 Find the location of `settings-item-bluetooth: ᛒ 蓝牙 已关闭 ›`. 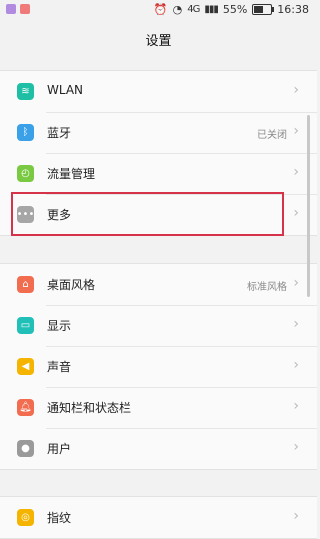

settings-item-bluetooth: ᛒ 蓝牙 已关闭 › is located at coordinates (158, 132).